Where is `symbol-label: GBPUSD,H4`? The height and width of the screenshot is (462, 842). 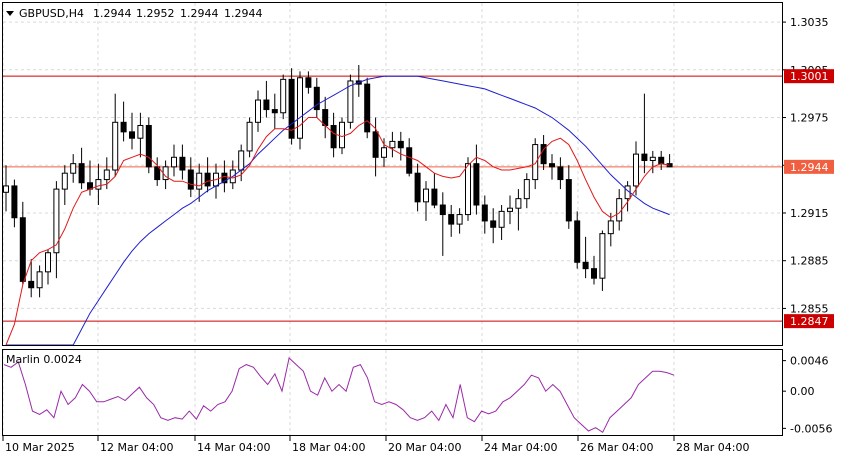
symbol-label: GBPUSD,H4 is located at coordinates (51, 13).